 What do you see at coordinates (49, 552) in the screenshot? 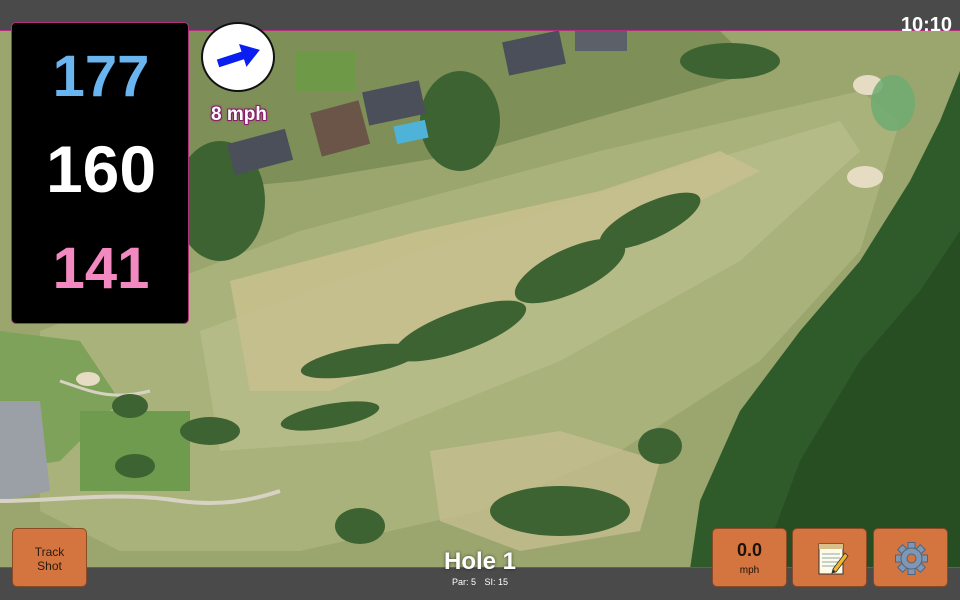
I see `track-shot-label-line1: Track` at bounding box center [49, 552].